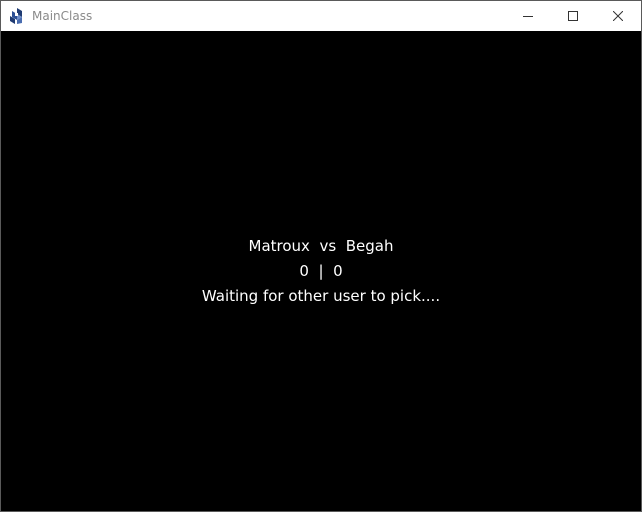 The height and width of the screenshot is (512, 642). What do you see at coordinates (338, 271) in the screenshot?
I see `player2-score: 0` at bounding box center [338, 271].